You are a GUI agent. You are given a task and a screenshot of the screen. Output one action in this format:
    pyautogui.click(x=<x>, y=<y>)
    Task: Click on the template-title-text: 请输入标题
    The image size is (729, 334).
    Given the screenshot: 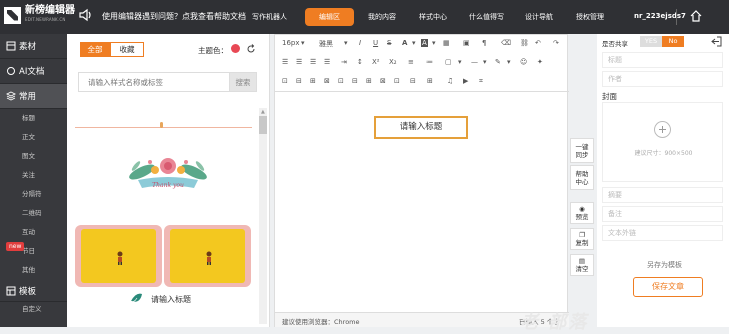 What is the action you would take?
    pyautogui.click(x=421, y=127)
    